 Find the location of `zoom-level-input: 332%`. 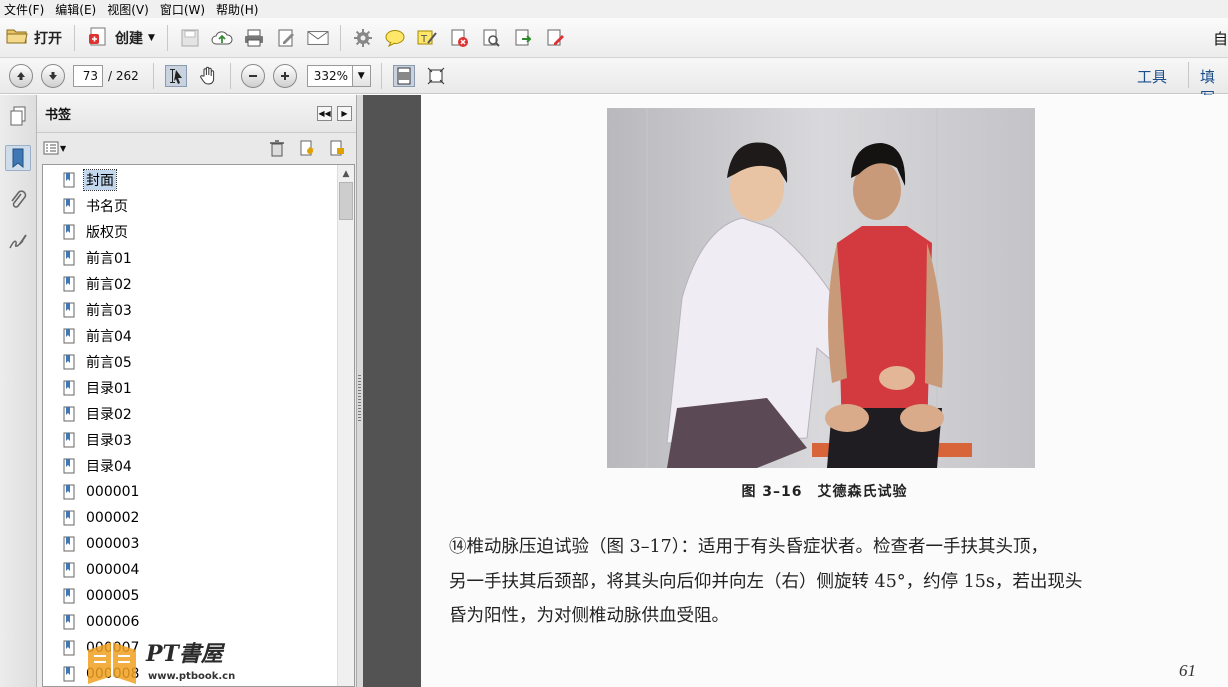

zoom-level-input: 332% is located at coordinates (329, 75).